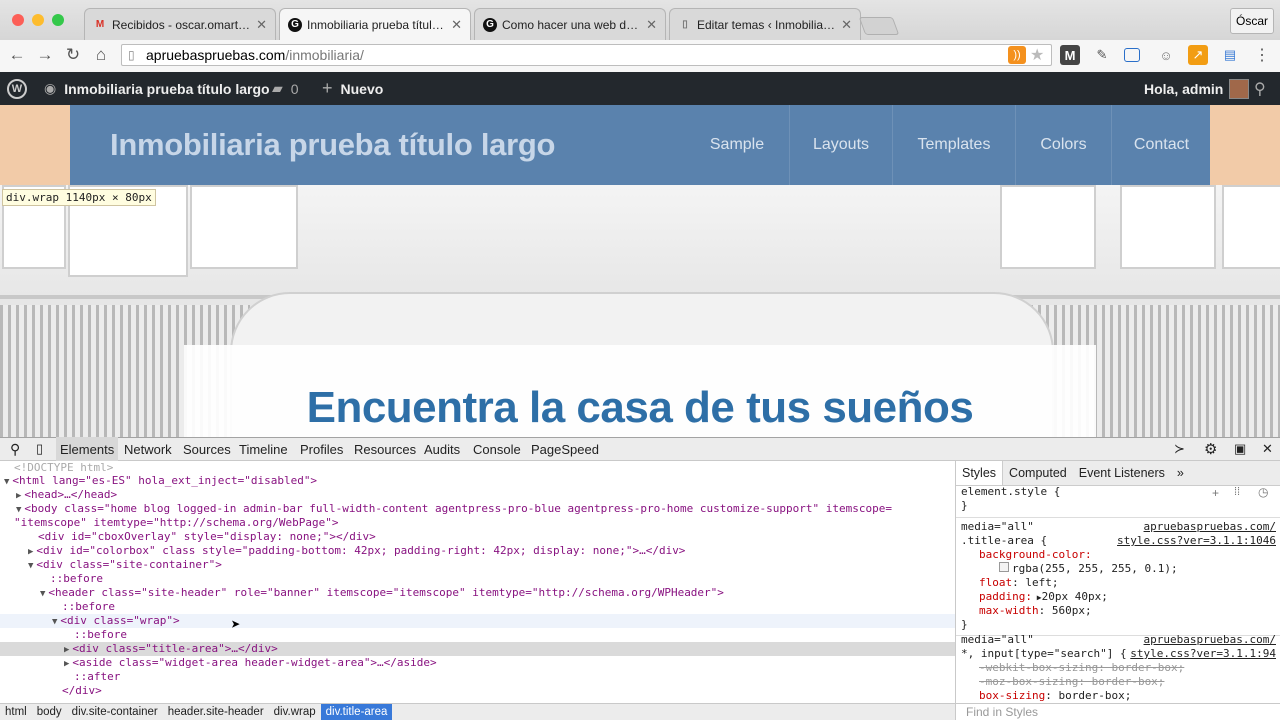 The width and height of the screenshot is (1280, 720). Describe the element at coordinates (1070, 55) in the screenshot. I see `extension-m-icon: M` at that location.